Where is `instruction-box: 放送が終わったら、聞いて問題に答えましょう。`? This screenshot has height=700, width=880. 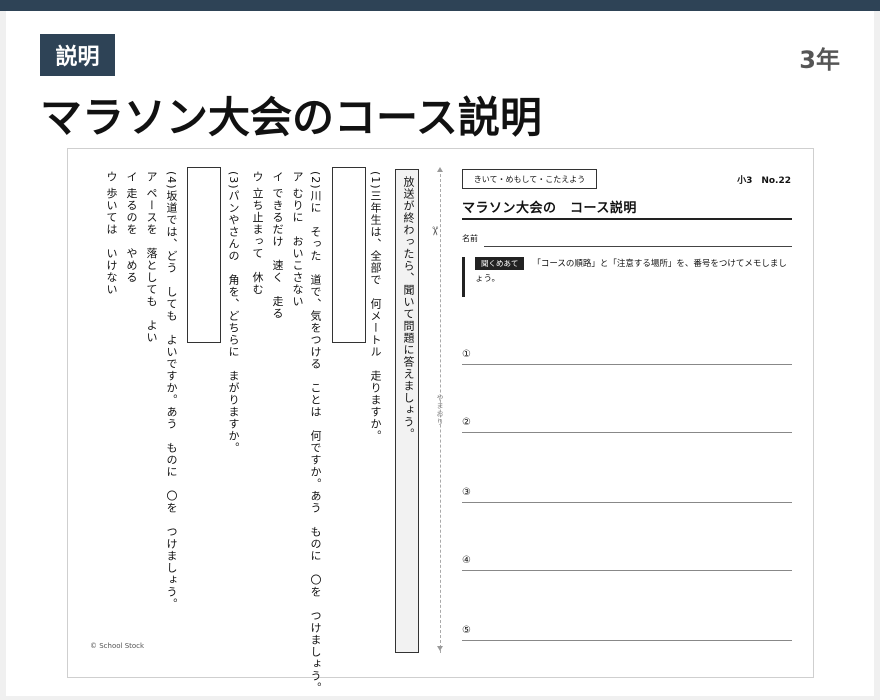 instruction-box: 放送が終わったら、聞いて問題に答えましょう。 is located at coordinates (407, 411).